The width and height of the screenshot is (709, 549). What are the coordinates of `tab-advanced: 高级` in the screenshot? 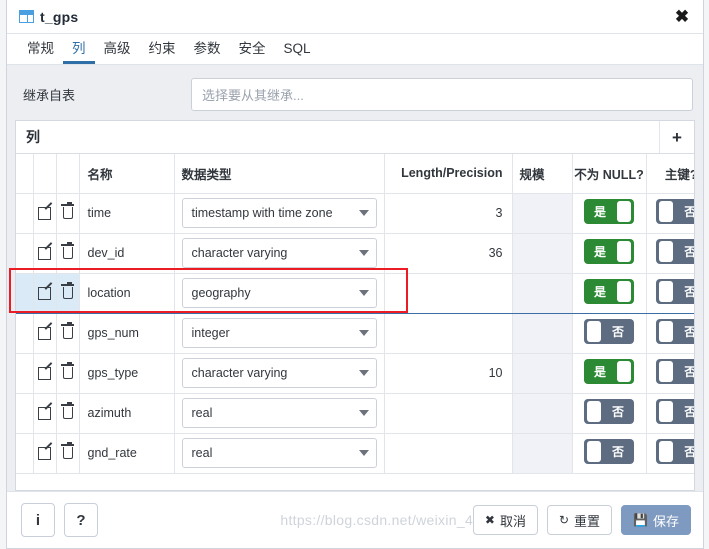 It's located at (117, 53).